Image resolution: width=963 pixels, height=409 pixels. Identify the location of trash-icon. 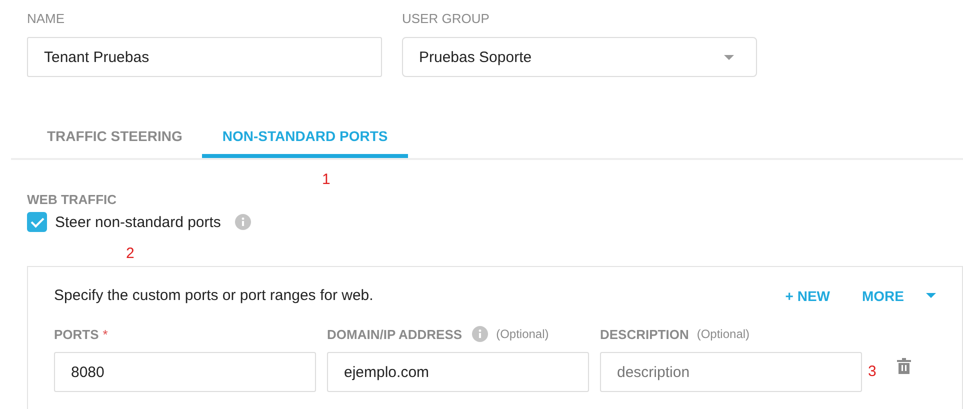
(904, 366).